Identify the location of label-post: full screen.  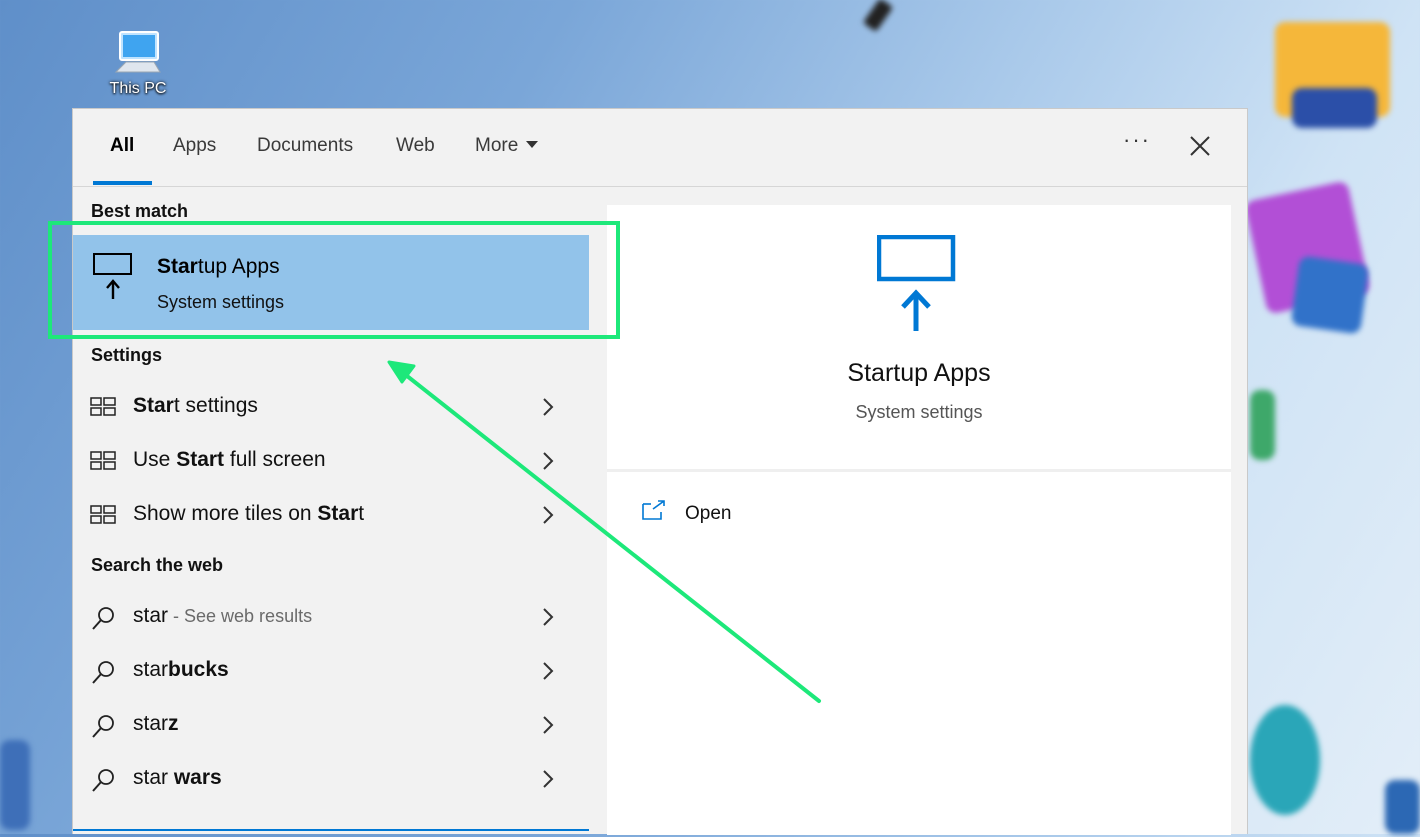
(275, 459).